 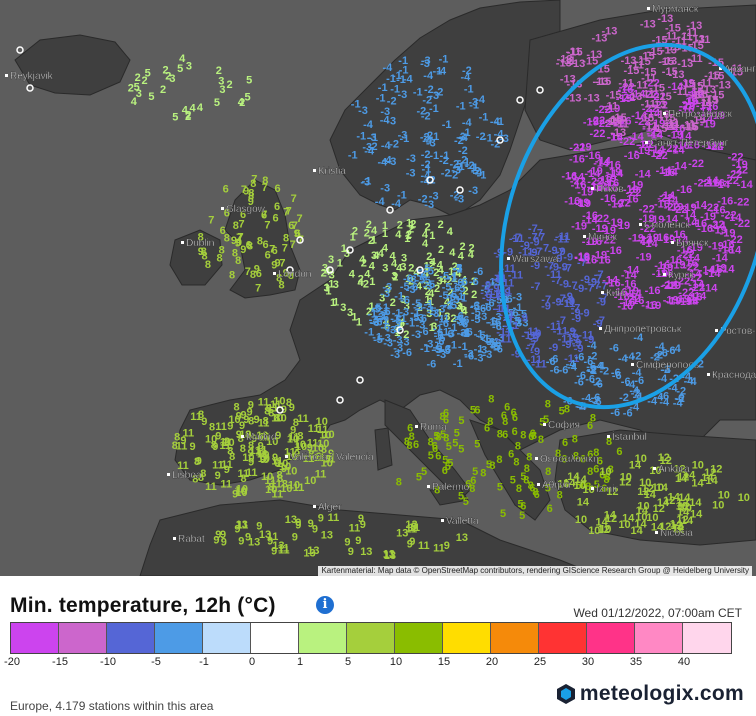 I want to click on city-label-ankara: Ankara, so click(x=674, y=469).